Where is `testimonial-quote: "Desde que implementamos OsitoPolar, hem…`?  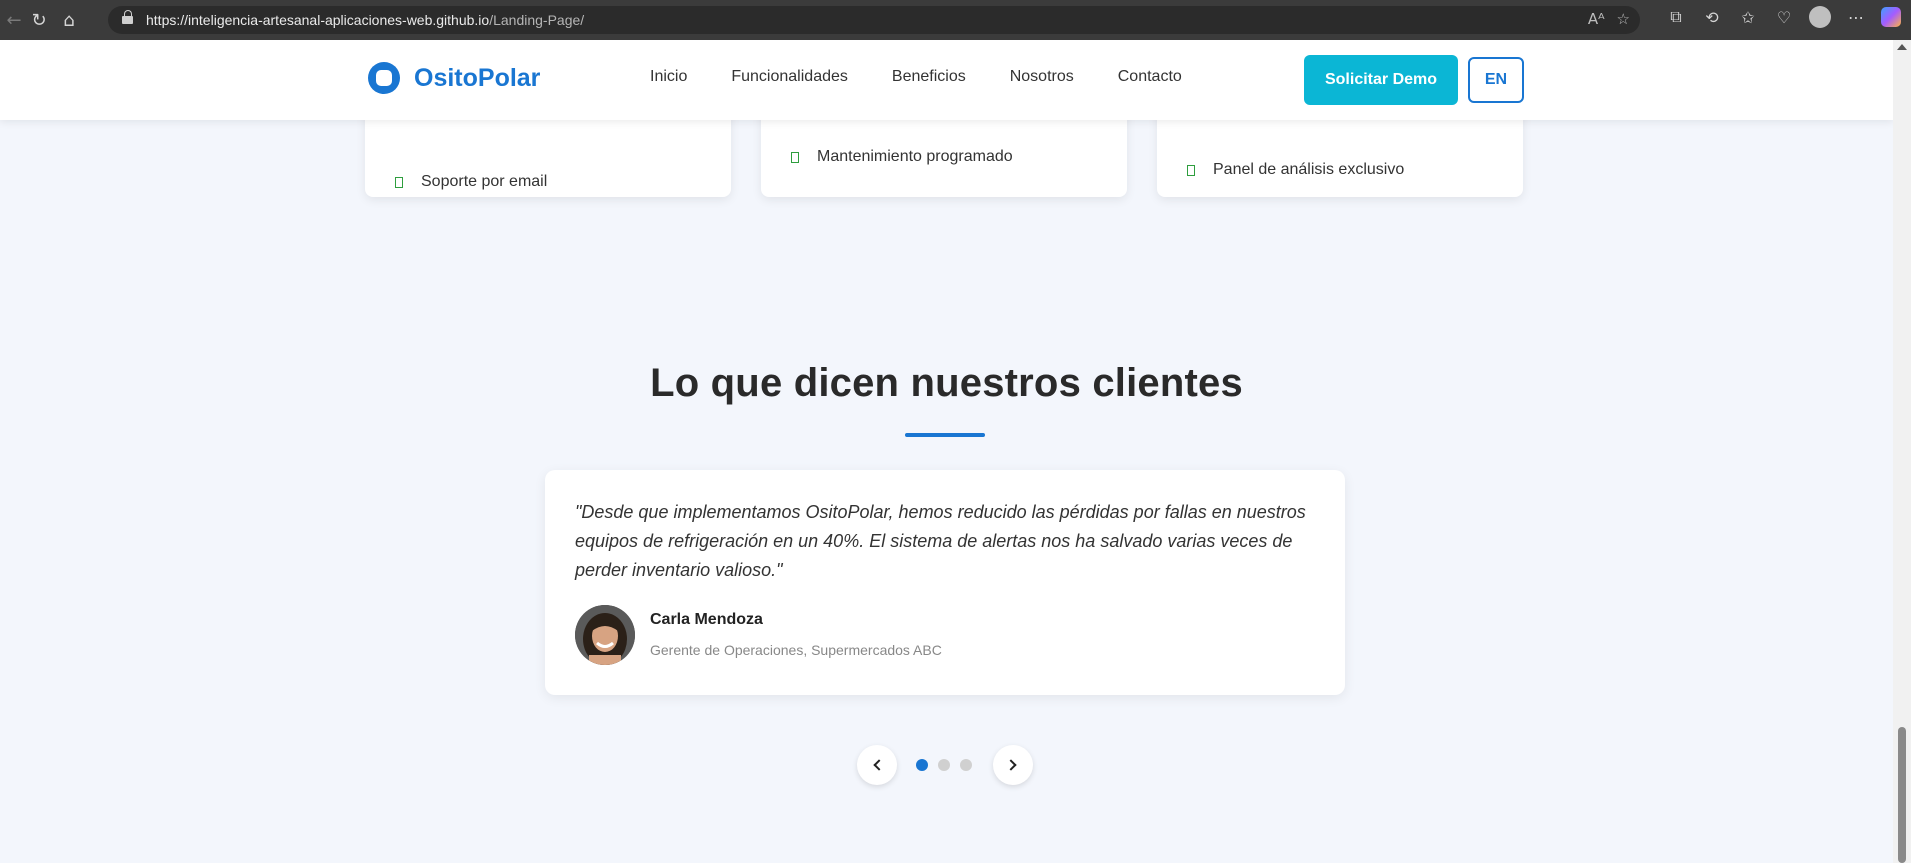
testimonial-quote: "Desde que implementamos OsitoPolar, hem… is located at coordinates (940, 541).